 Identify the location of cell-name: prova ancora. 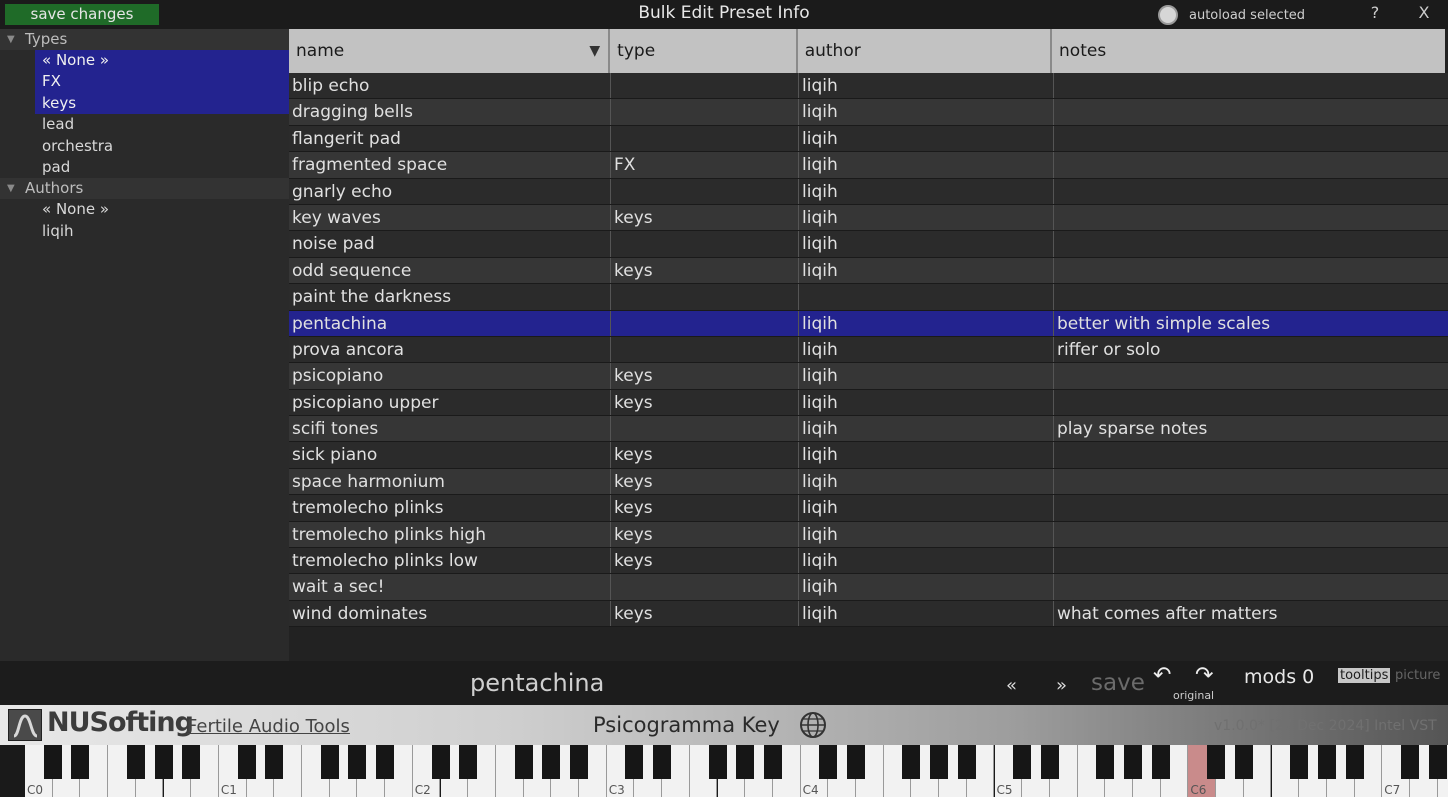
(450, 349).